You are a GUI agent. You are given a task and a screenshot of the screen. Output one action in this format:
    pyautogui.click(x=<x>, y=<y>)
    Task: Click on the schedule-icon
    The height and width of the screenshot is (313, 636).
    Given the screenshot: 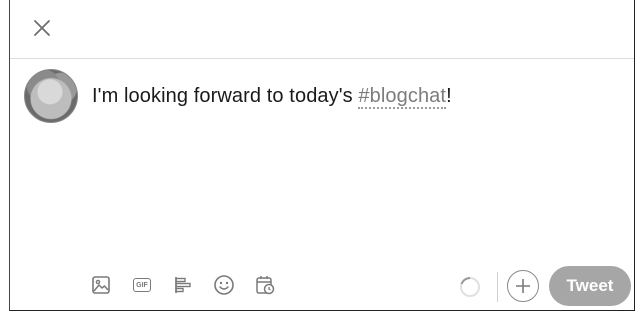 What is the action you would take?
    pyautogui.click(x=265, y=285)
    